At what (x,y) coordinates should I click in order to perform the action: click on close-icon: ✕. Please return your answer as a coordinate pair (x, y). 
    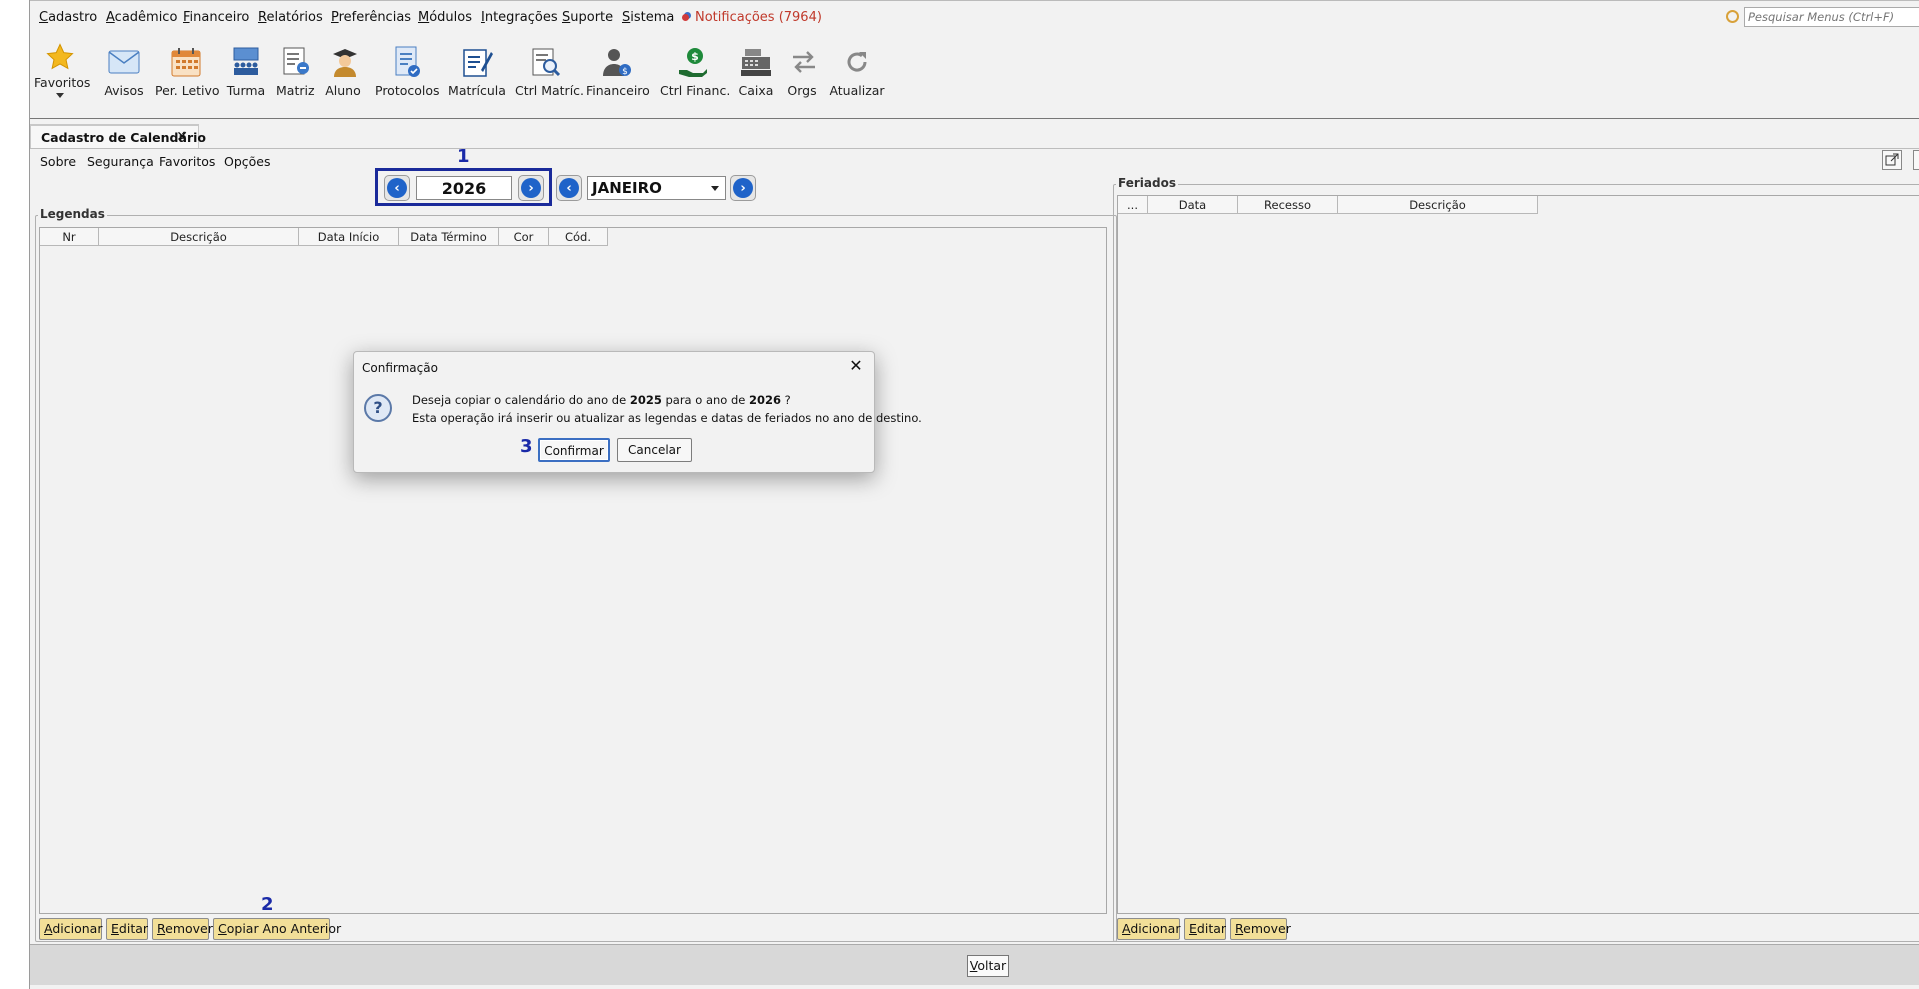
    Looking at the image, I should click on (856, 366).